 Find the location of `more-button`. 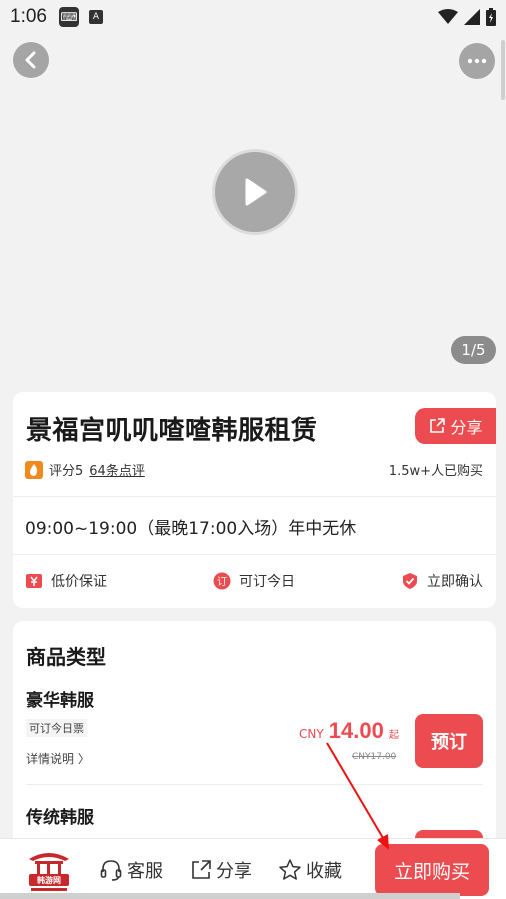

more-button is located at coordinates (477, 61).